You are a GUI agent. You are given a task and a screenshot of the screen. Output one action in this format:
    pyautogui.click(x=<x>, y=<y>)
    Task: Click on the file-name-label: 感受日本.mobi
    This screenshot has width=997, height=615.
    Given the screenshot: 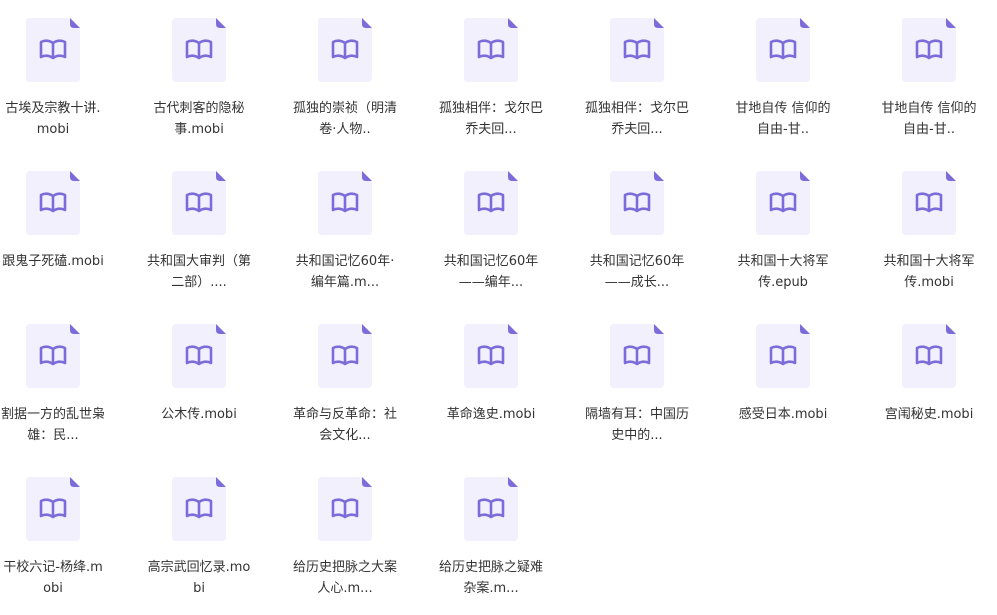 What is the action you would take?
    pyautogui.click(x=783, y=414)
    